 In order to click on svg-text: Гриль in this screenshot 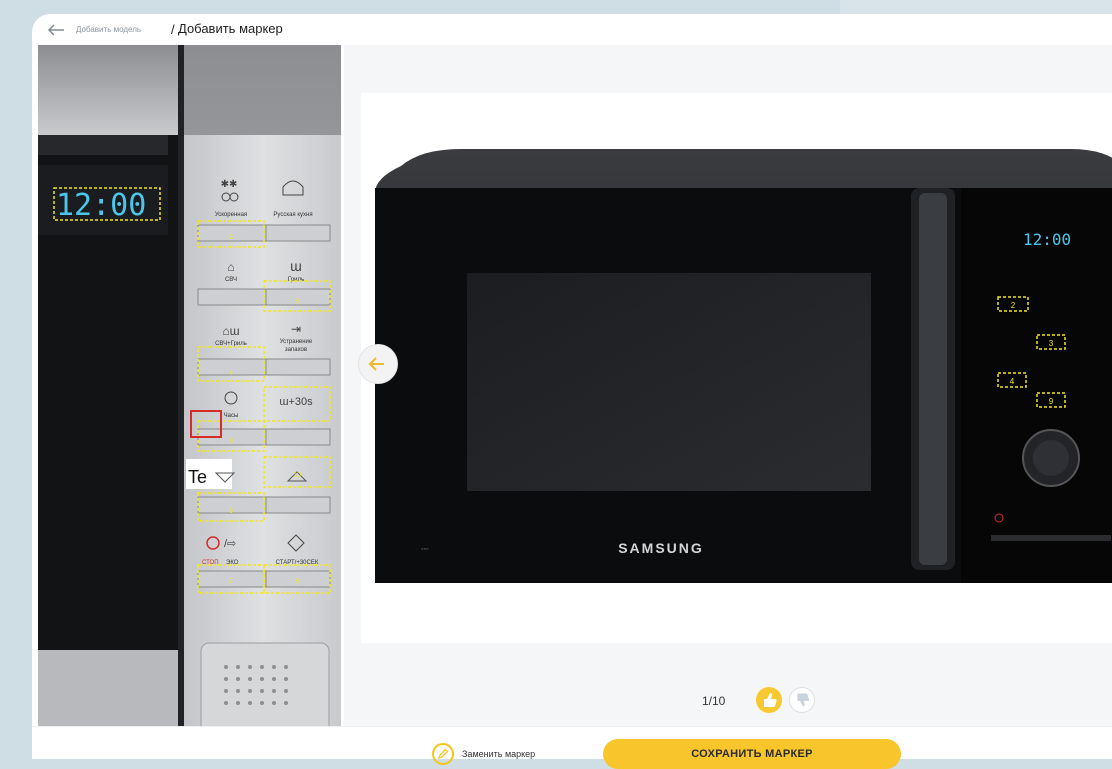, I will do `click(296, 280)`.